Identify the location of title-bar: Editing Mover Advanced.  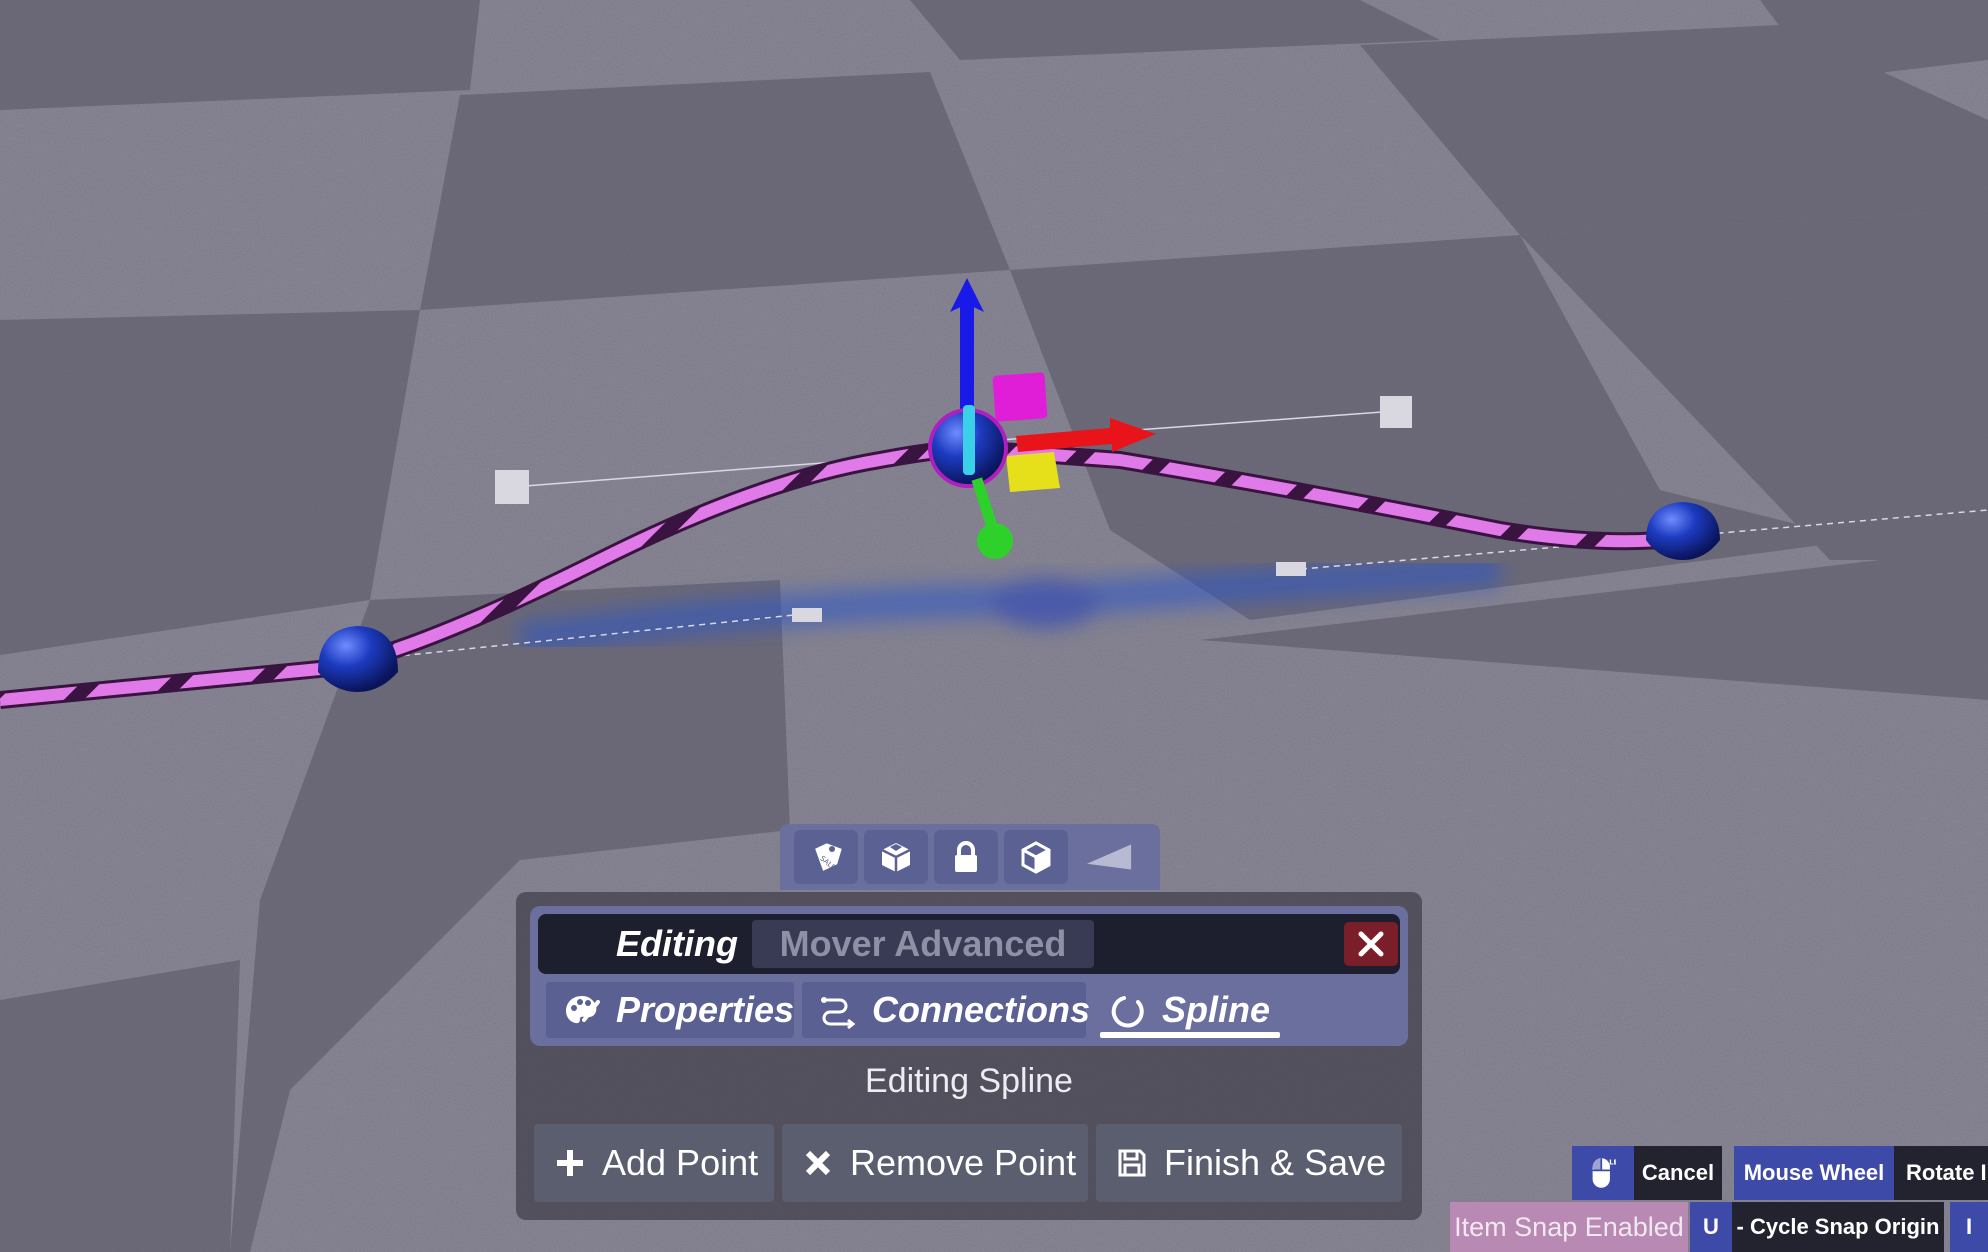
(969, 944).